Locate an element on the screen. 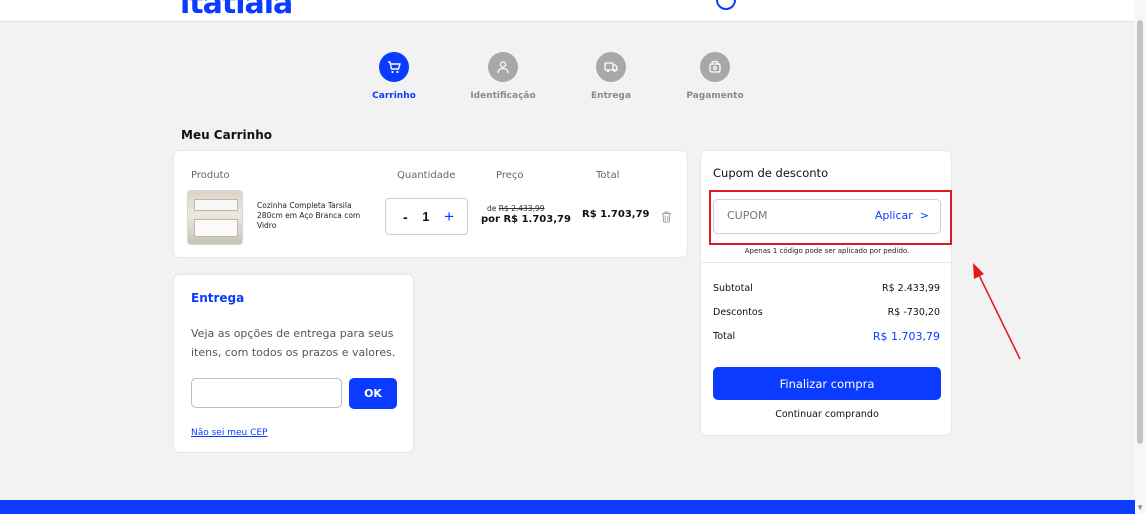  total-value: R$ 1.703,79 is located at coordinates (906, 336).